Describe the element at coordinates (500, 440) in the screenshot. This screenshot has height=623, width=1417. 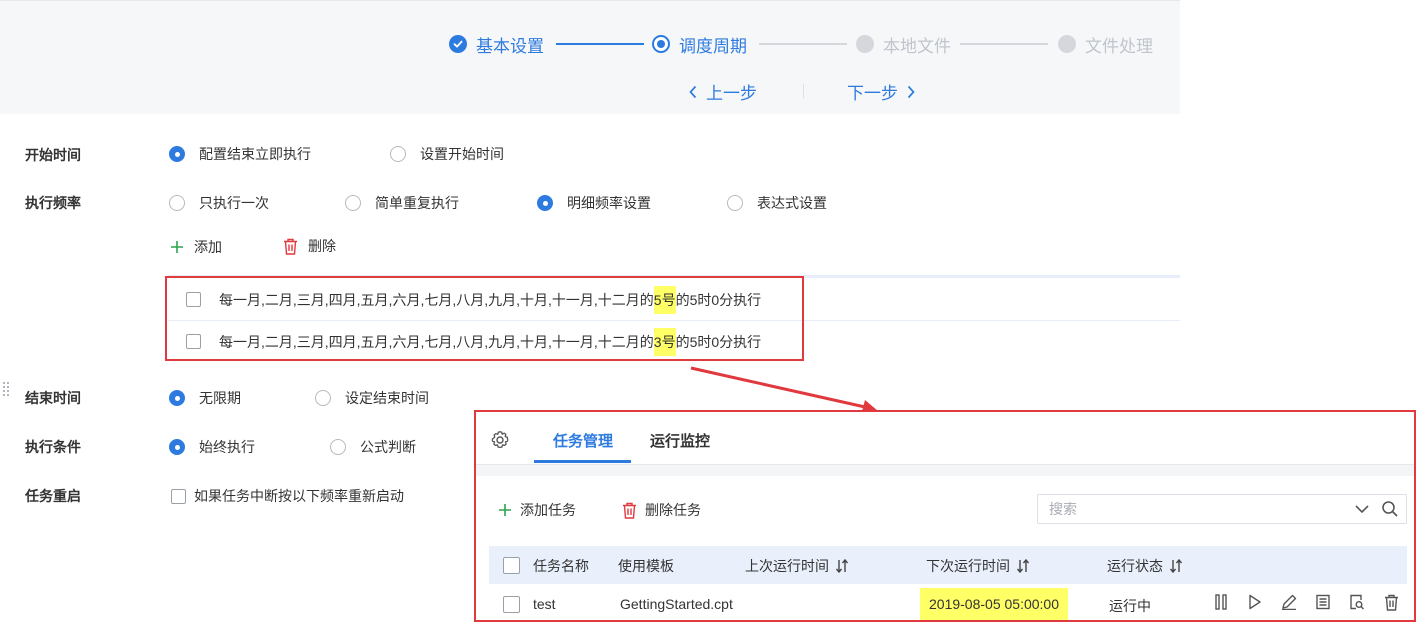
I see `gear-icon` at that location.